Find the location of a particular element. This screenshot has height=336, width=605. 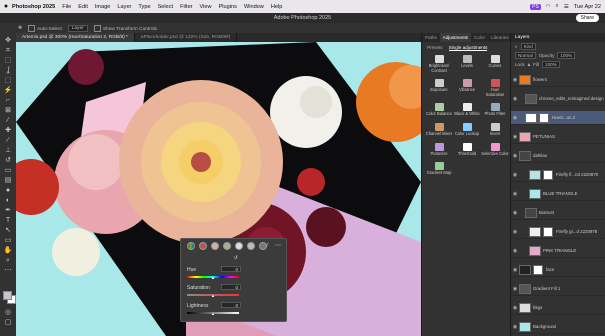

eyedropper-icon: ⁄ is located at coordinates (8, 121).